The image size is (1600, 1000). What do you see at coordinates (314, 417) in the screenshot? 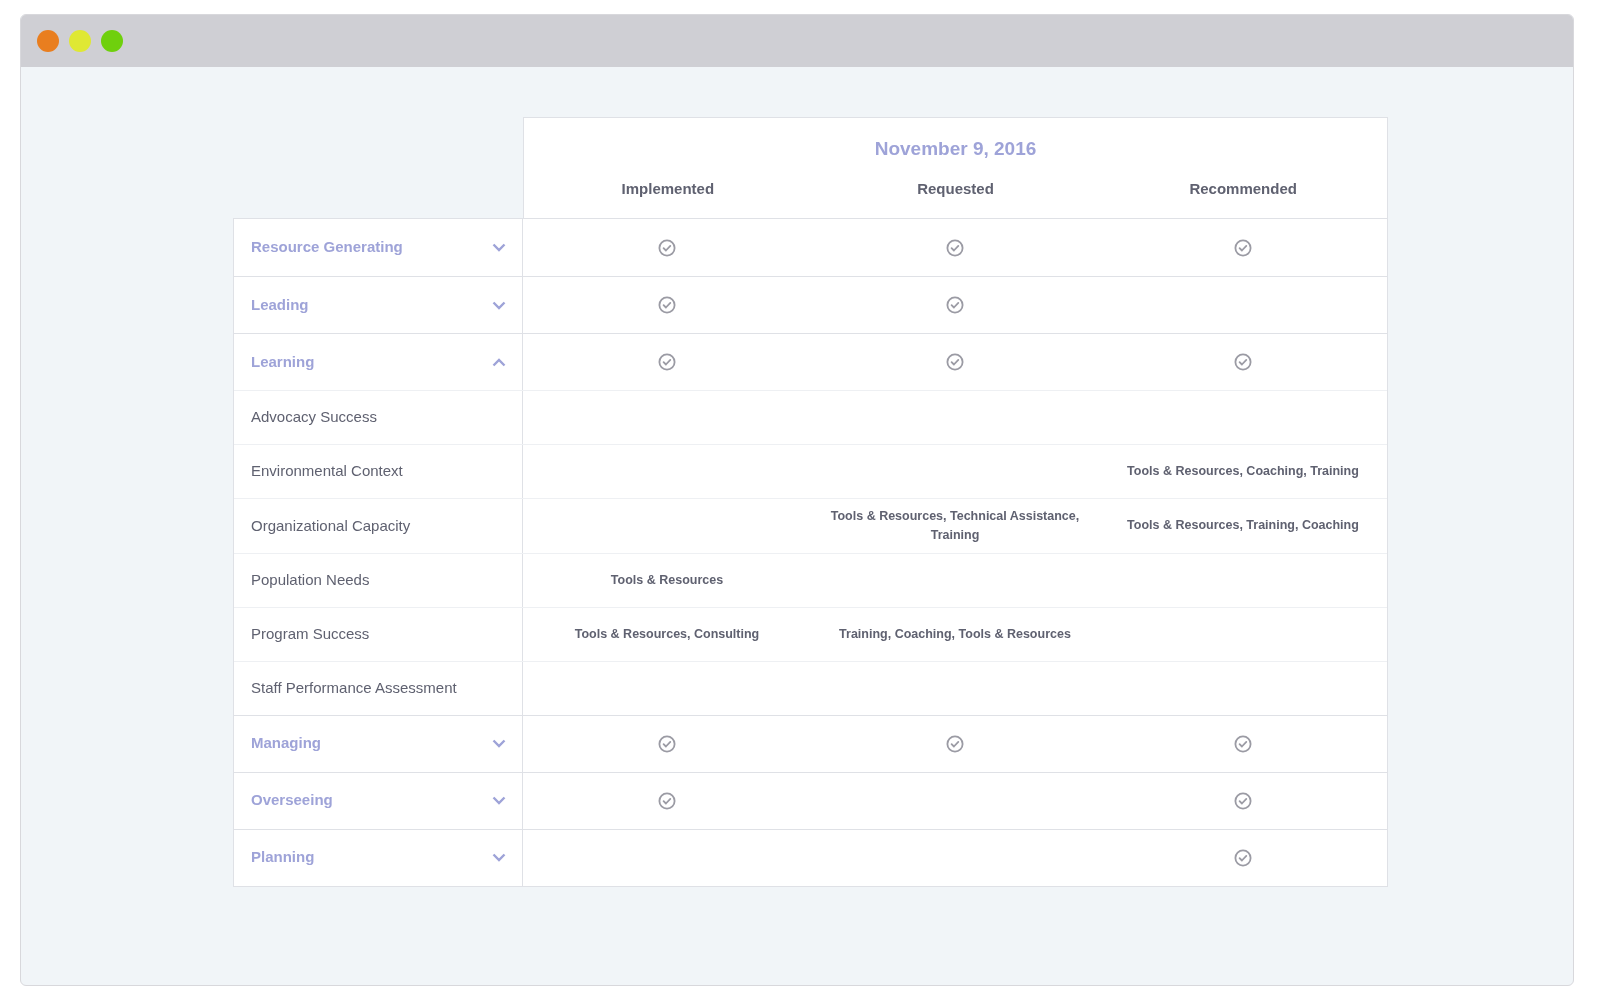
I see `subcategory-label: Advocacy Success` at bounding box center [314, 417].